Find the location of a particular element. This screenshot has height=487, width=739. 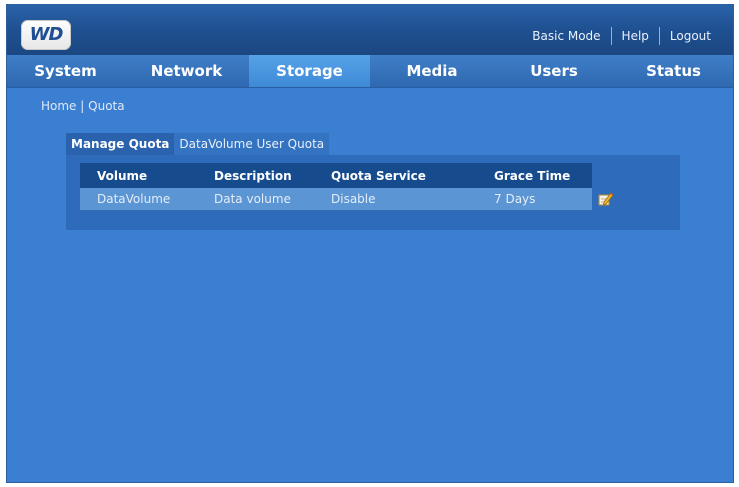

tab-manage-quota: Manage Quota is located at coordinates (120, 144).